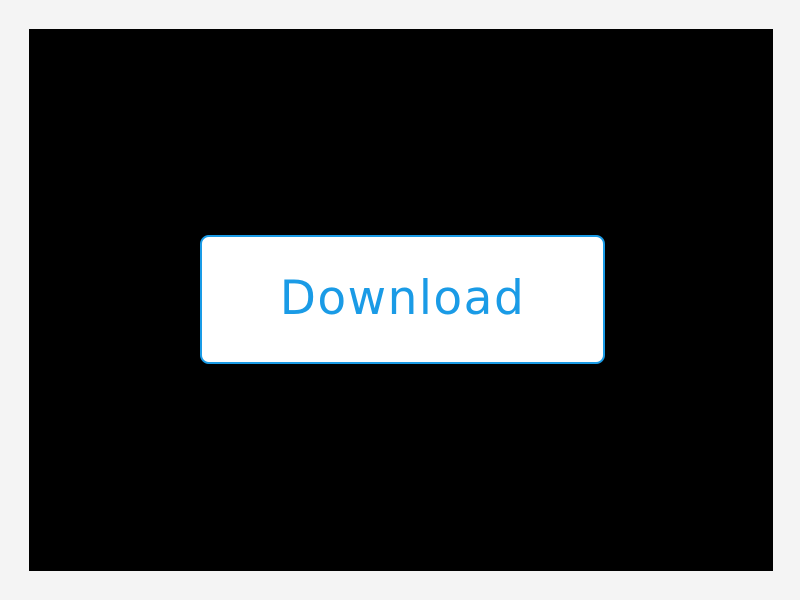  I want to click on download-button-label: Download, so click(402, 298).